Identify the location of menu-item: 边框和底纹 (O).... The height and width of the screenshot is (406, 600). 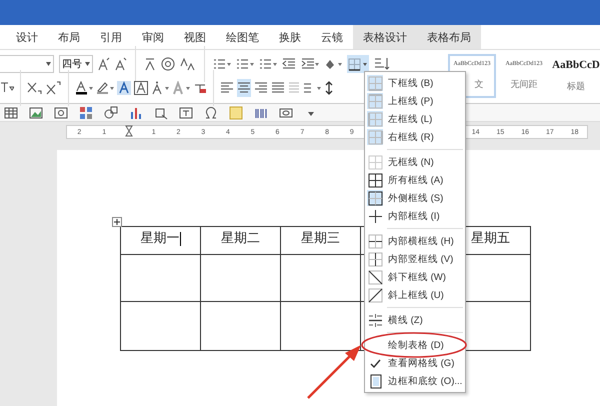
(415, 381).